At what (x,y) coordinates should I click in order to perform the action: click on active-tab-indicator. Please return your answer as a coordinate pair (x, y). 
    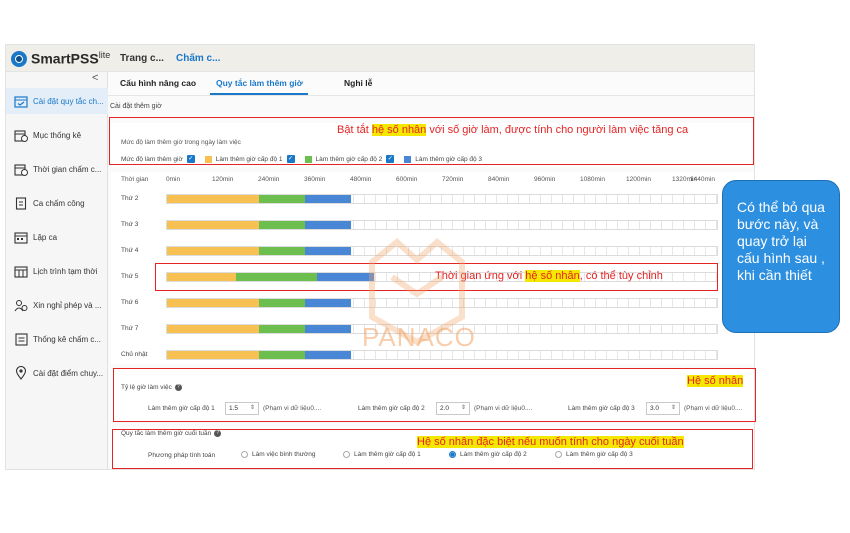
    Looking at the image, I should click on (259, 94).